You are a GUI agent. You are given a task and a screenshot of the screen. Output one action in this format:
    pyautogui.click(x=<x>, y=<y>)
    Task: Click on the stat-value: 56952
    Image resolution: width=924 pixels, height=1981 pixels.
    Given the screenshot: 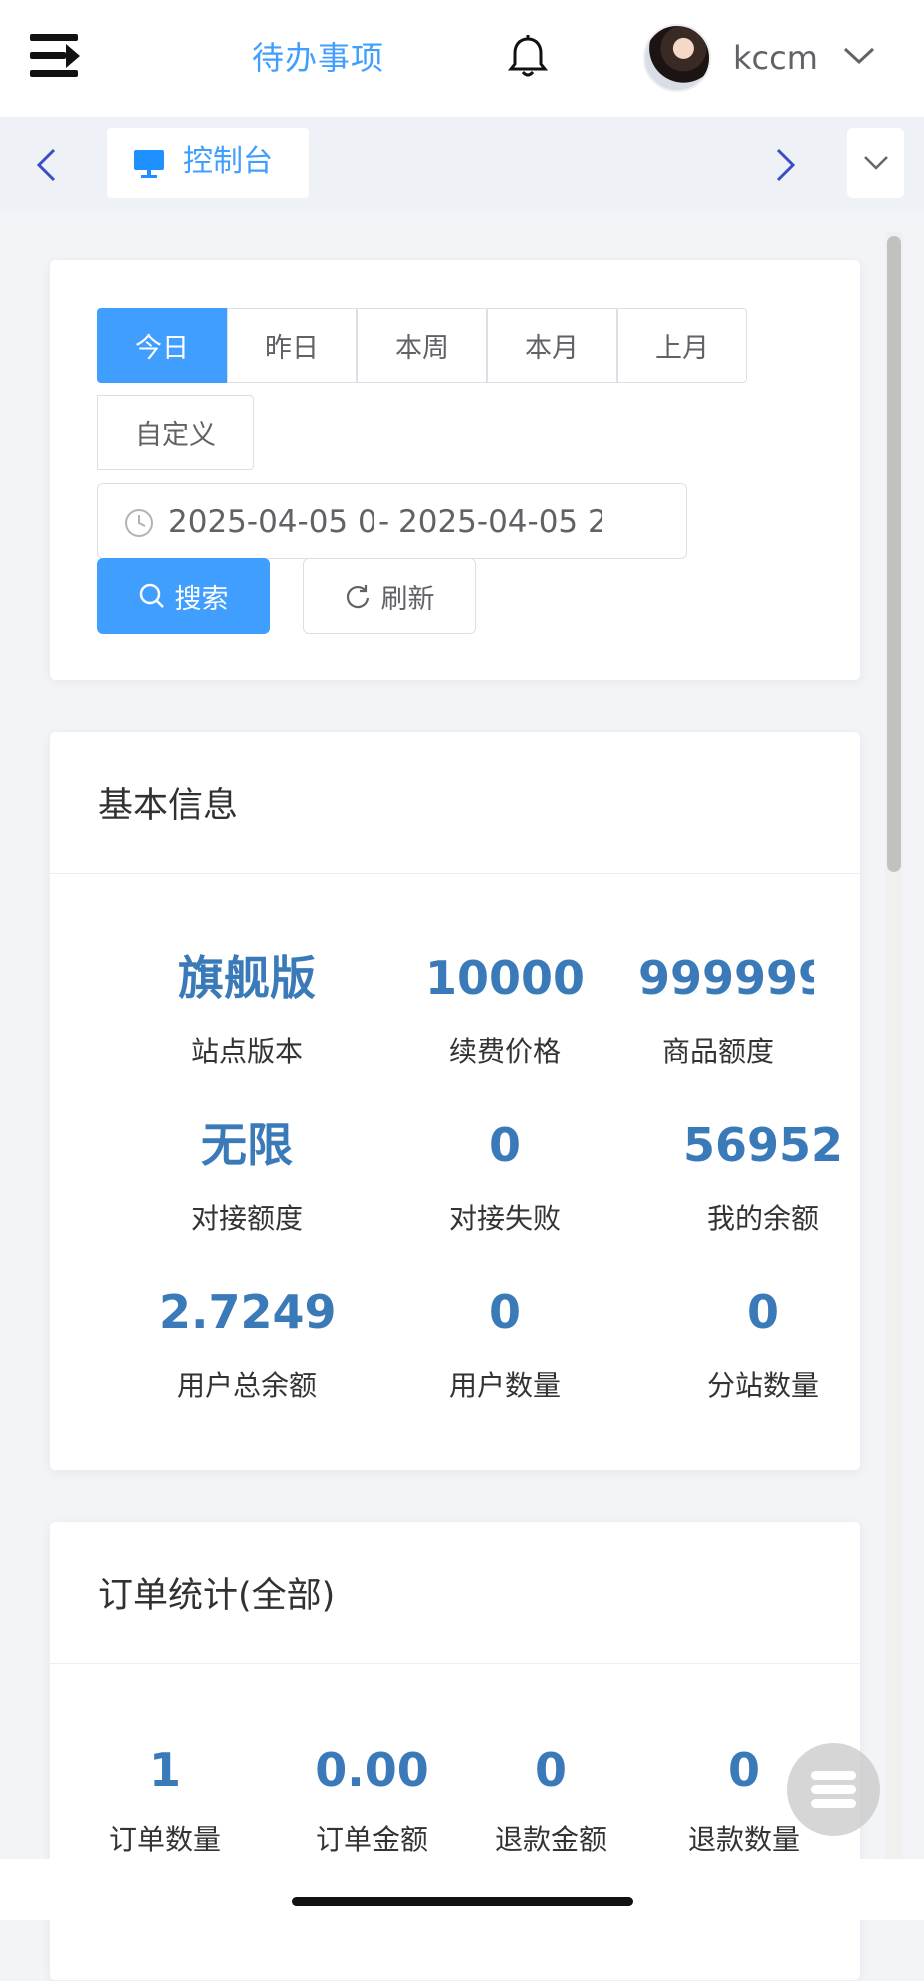 What is the action you would take?
    pyautogui.click(x=763, y=1145)
    